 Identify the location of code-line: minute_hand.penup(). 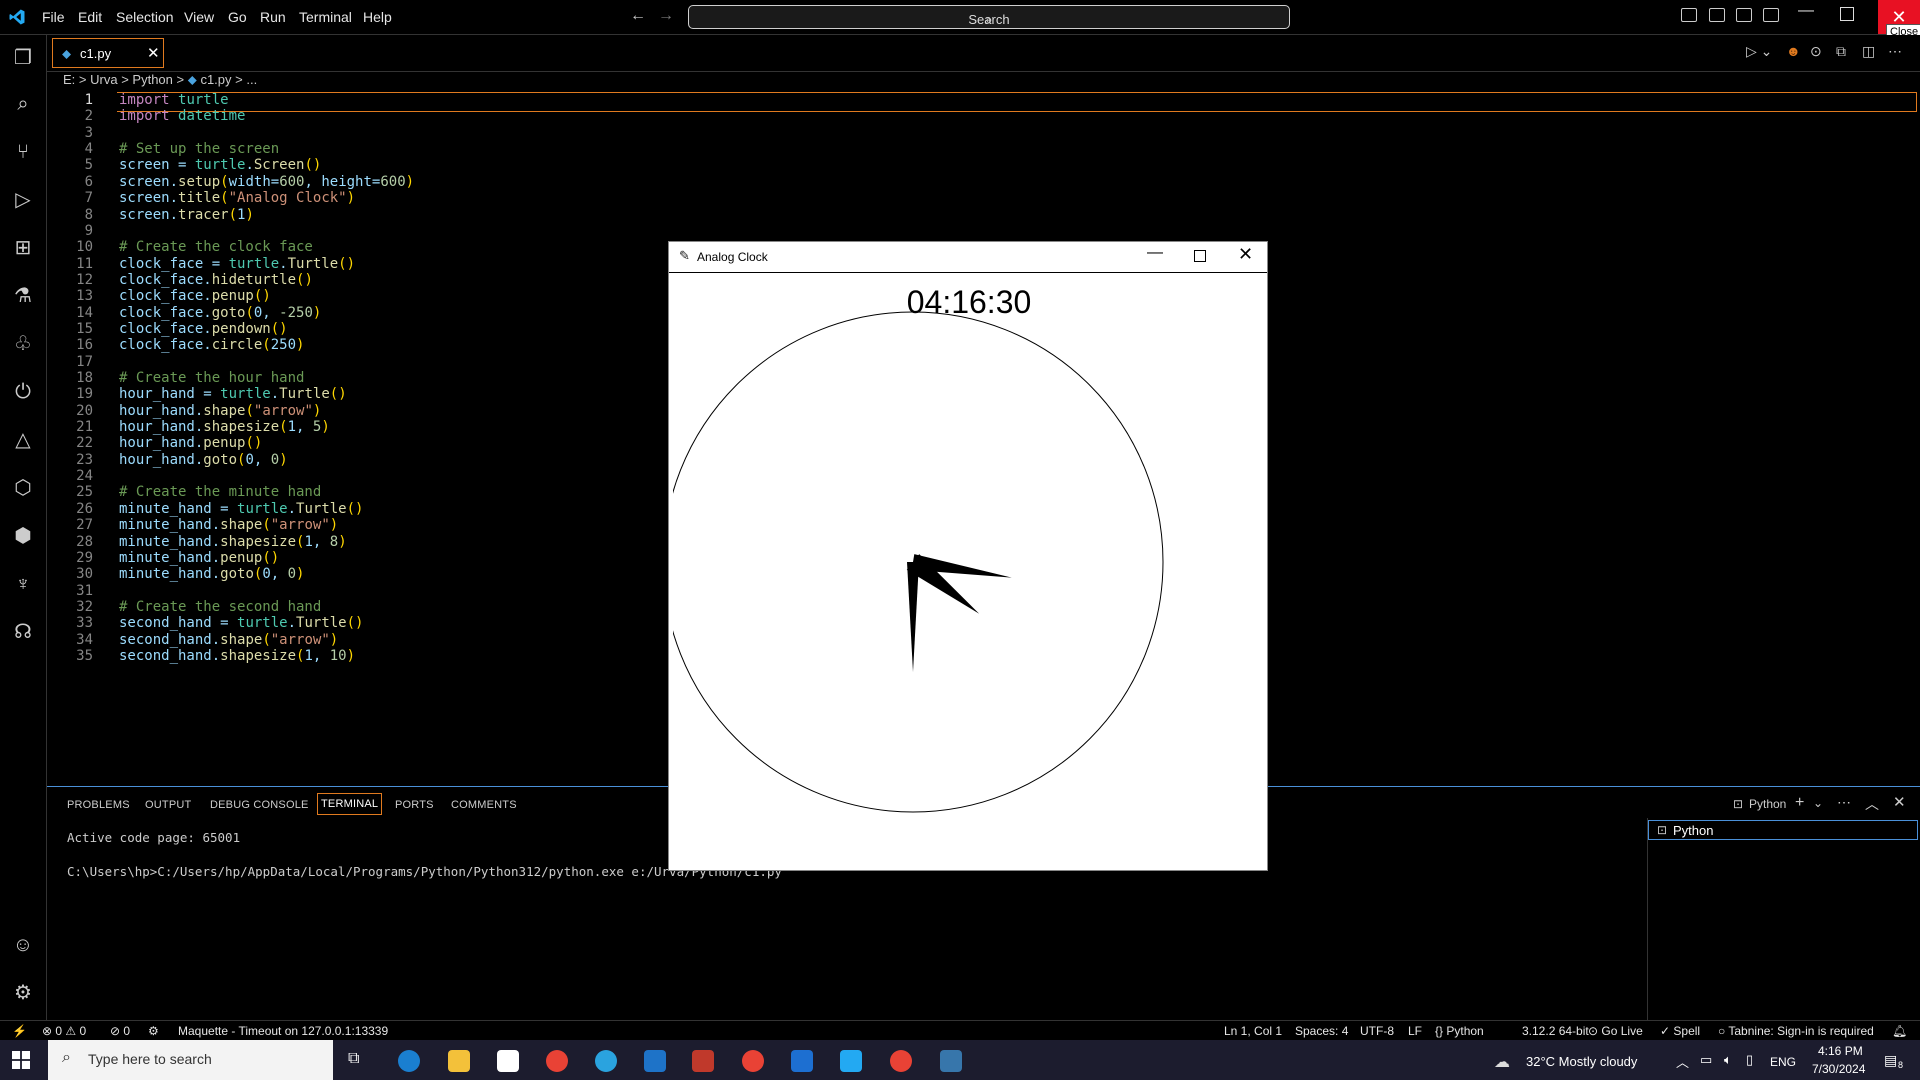
(199, 558).